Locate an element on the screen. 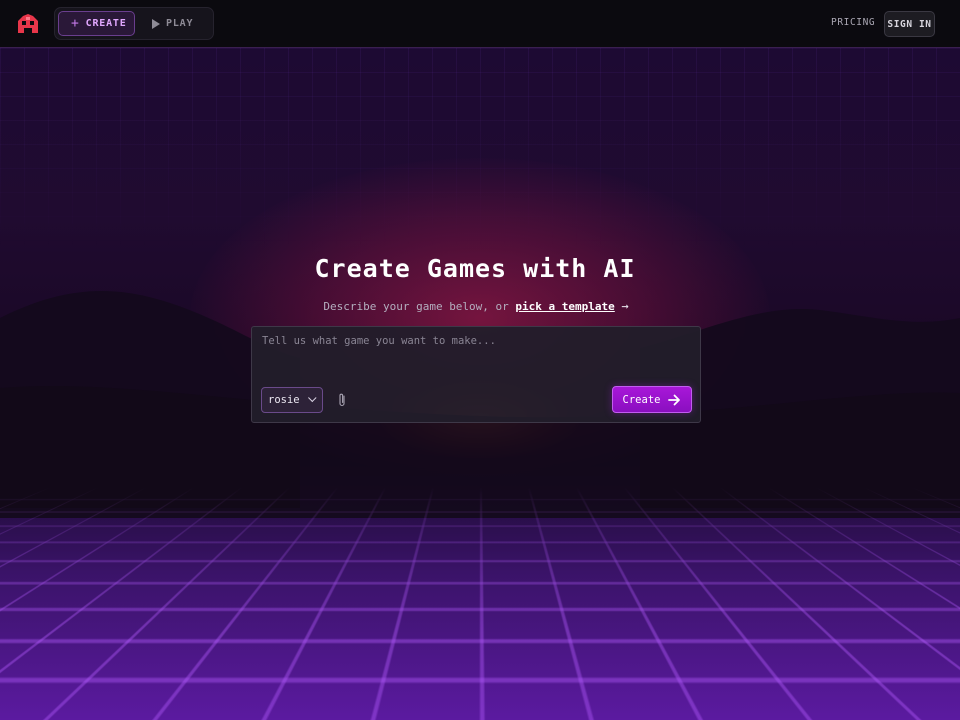 Image resolution: width=960 pixels, height=720 pixels. arrow-right-icon is located at coordinates (674, 400).